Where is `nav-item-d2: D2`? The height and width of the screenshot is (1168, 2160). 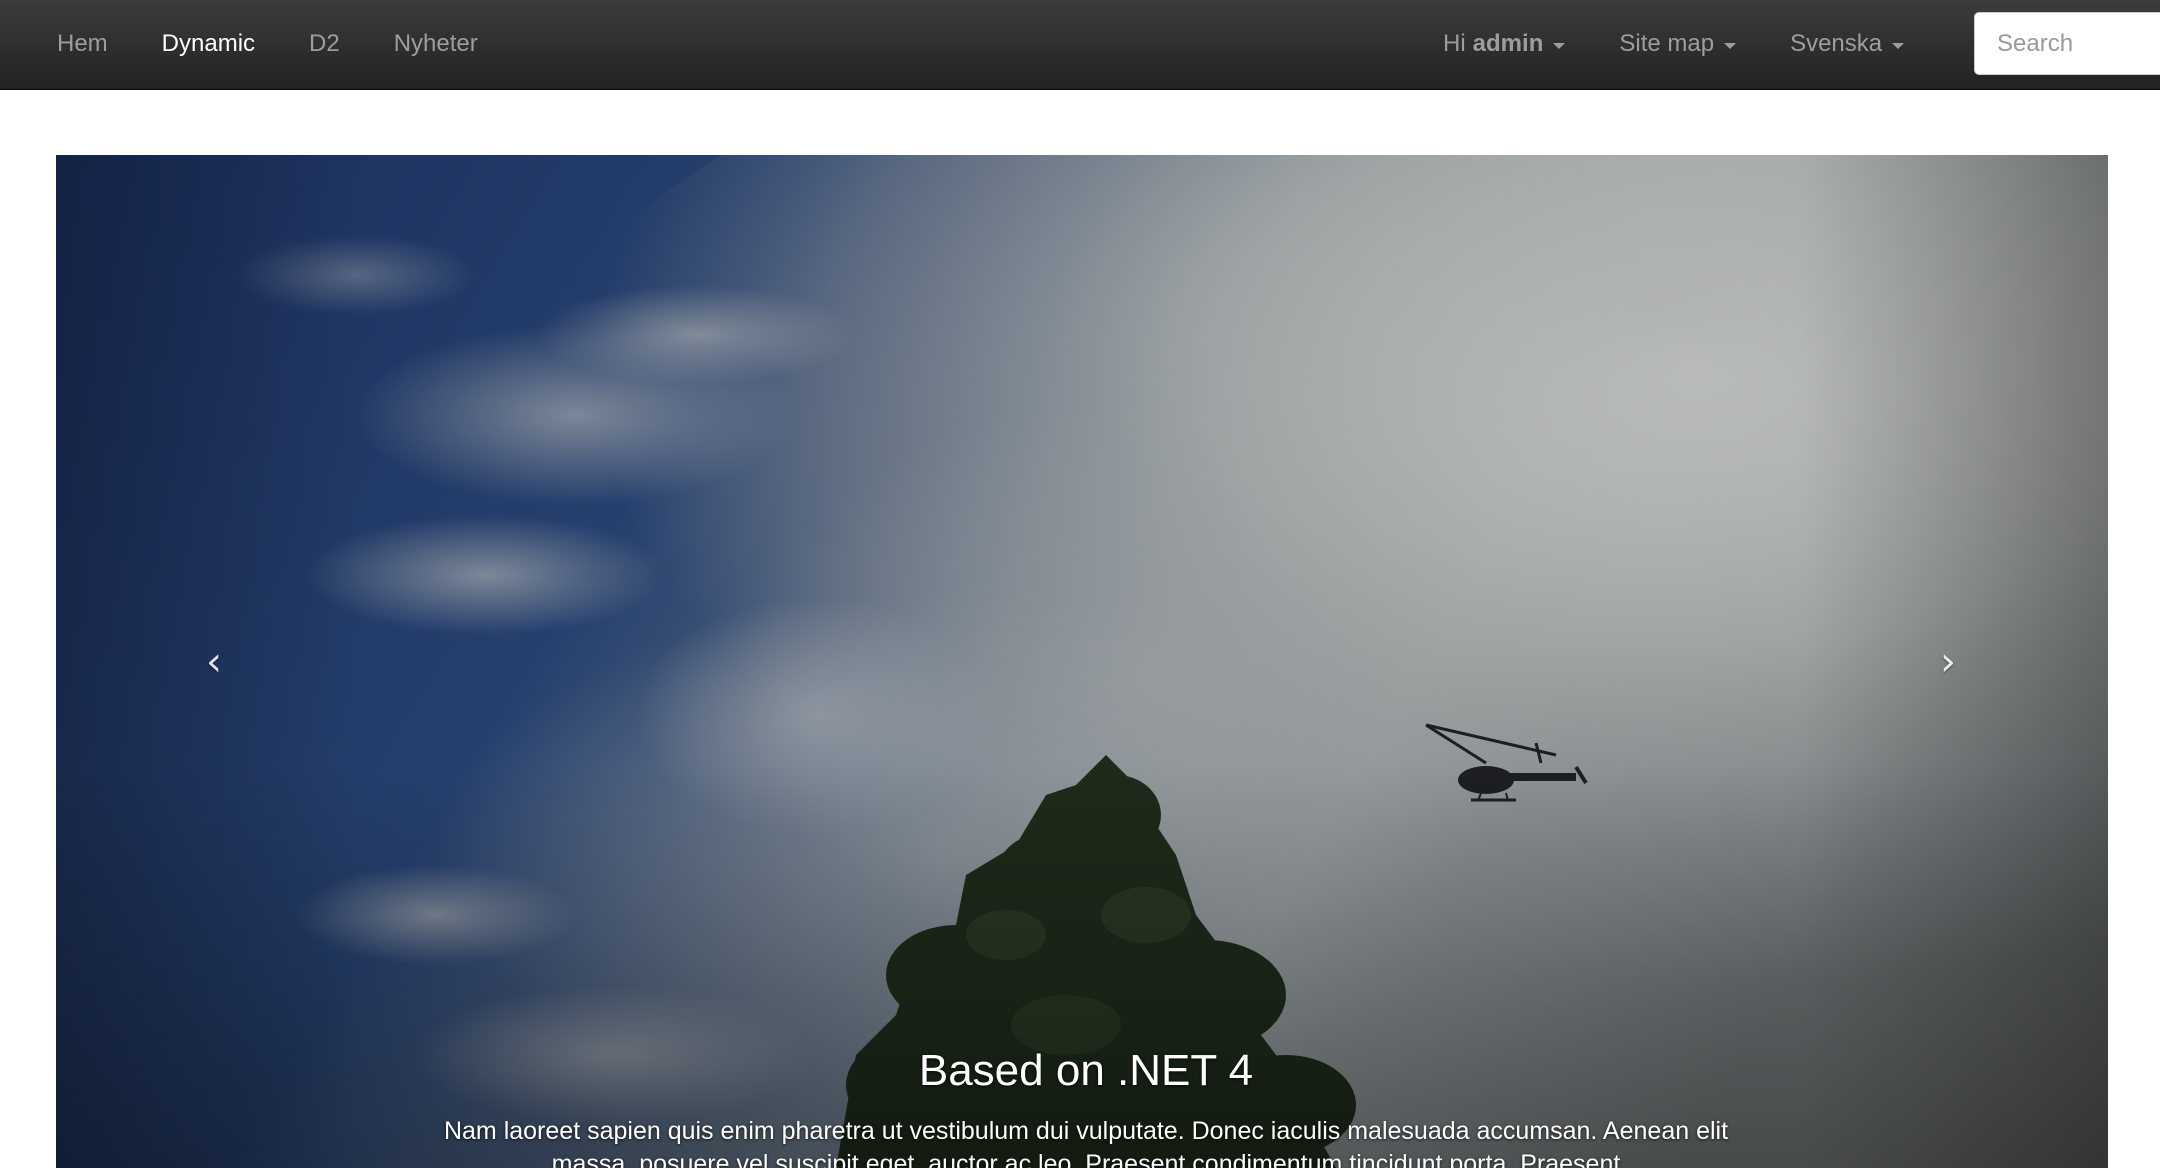 nav-item-d2: D2 is located at coordinates (324, 44).